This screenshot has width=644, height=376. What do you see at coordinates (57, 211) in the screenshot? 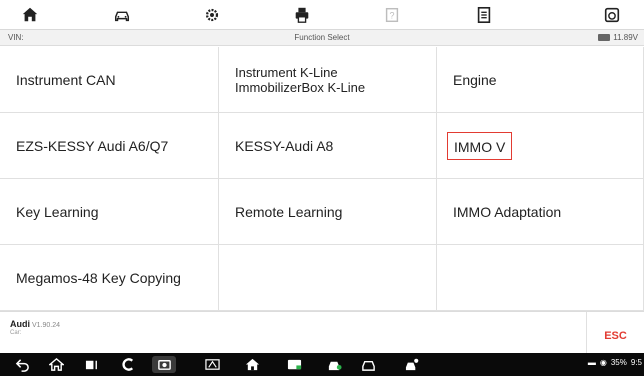
I see `function-label: Key Learning` at bounding box center [57, 211].